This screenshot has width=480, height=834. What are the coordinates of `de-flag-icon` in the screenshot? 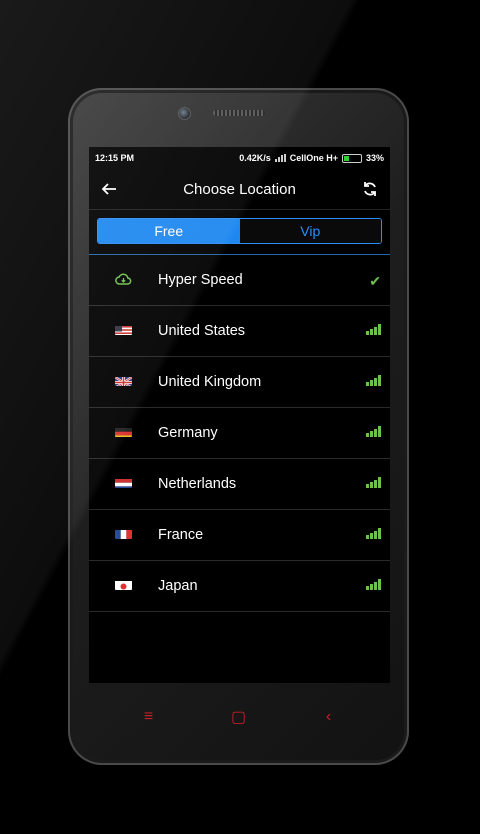 It's located at (123, 431).